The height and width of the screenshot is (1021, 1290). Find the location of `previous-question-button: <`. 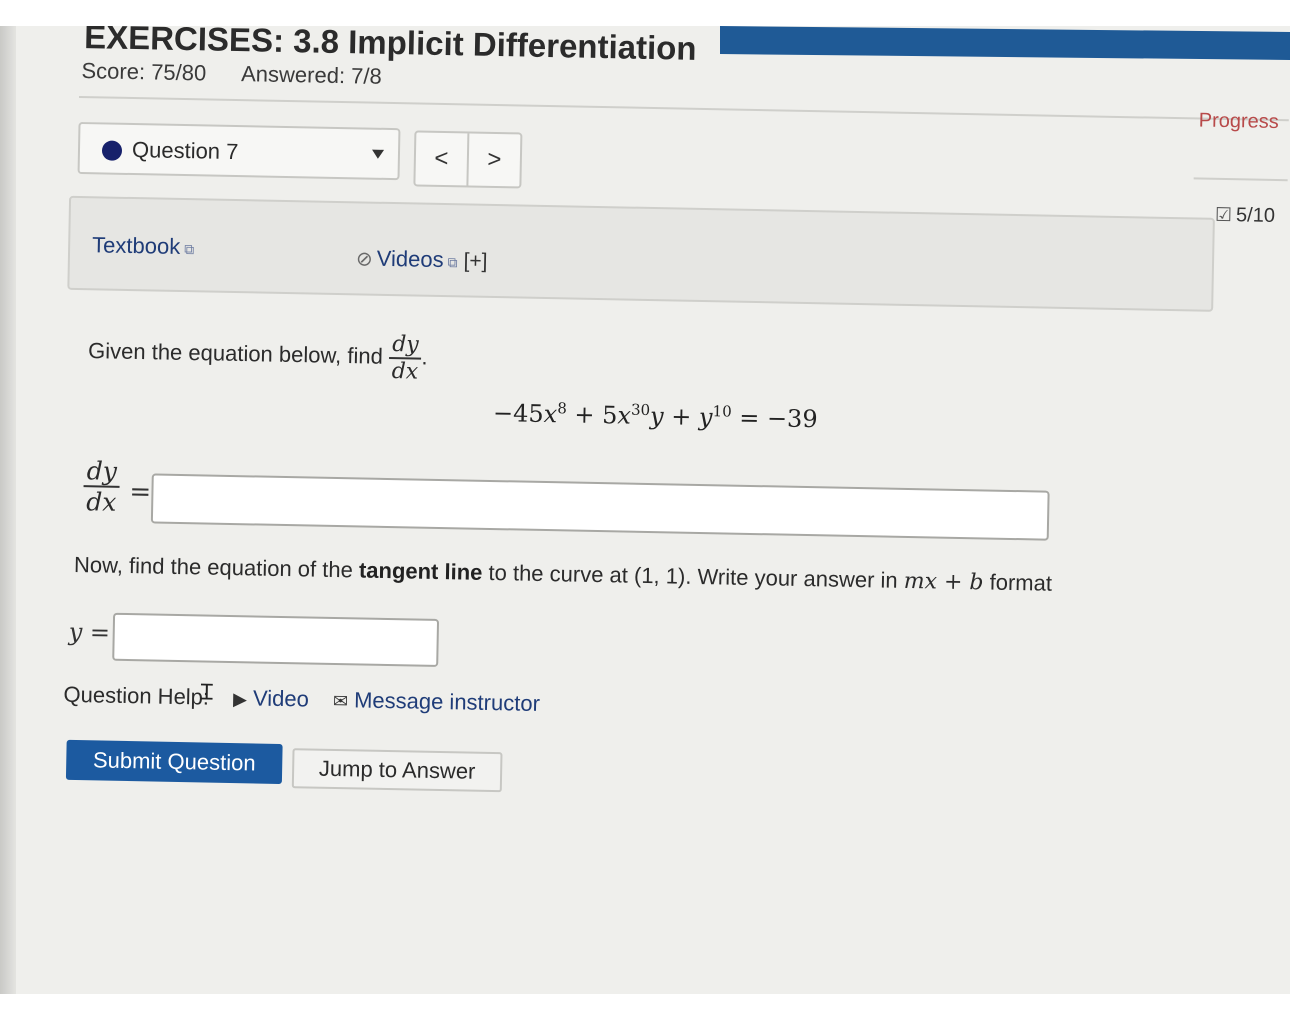

previous-question-button: < is located at coordinates (441, 158).